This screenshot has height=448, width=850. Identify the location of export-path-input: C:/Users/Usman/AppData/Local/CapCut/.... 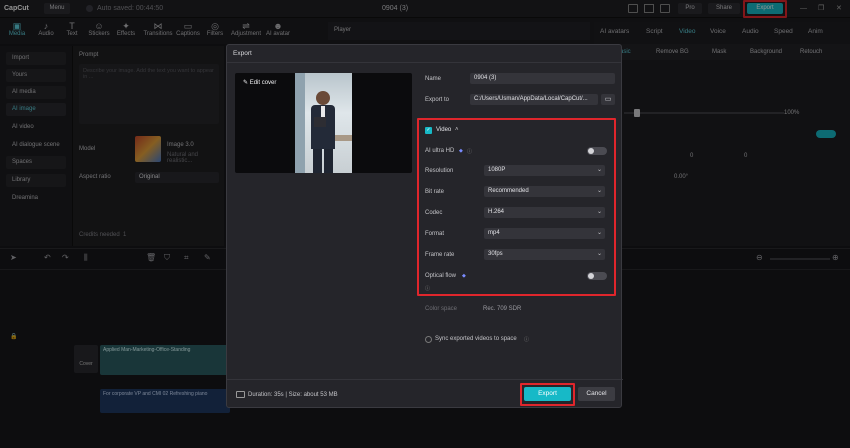
(534, 99).